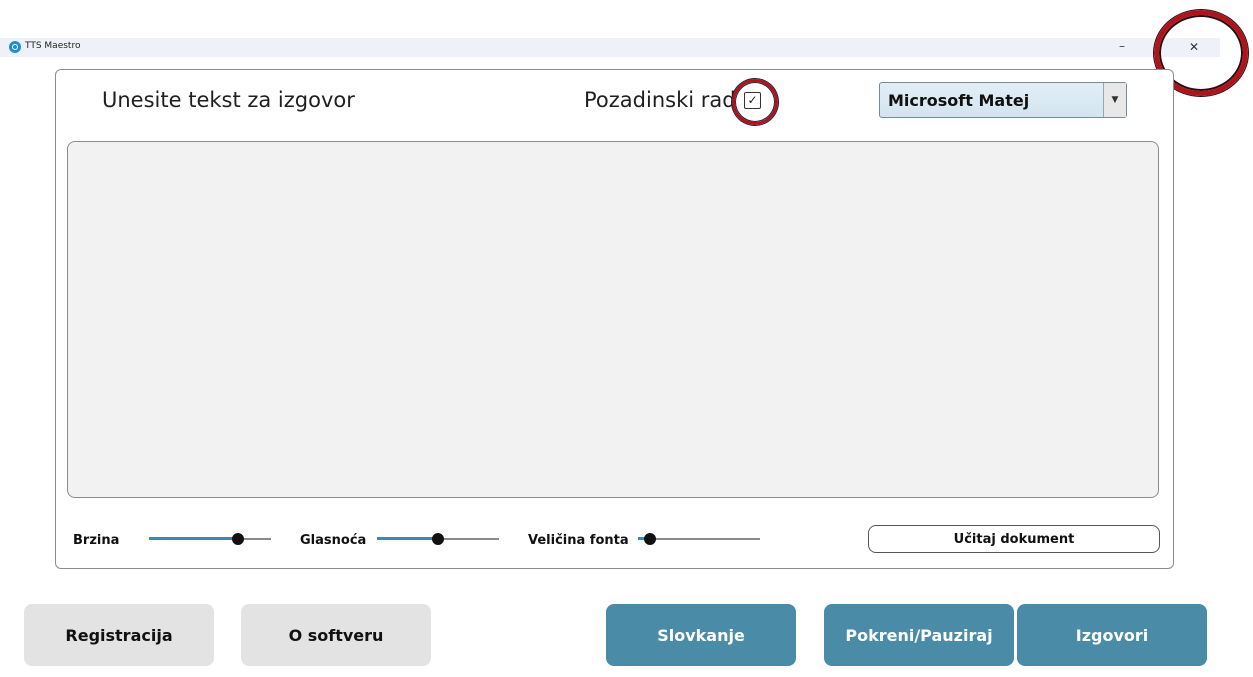 This screenshot has height=677, width=1253. What do you see at coordinates (1122, 46) in the screenshot?
I see `minimize-button: –` at bounding box center [1122, 46].